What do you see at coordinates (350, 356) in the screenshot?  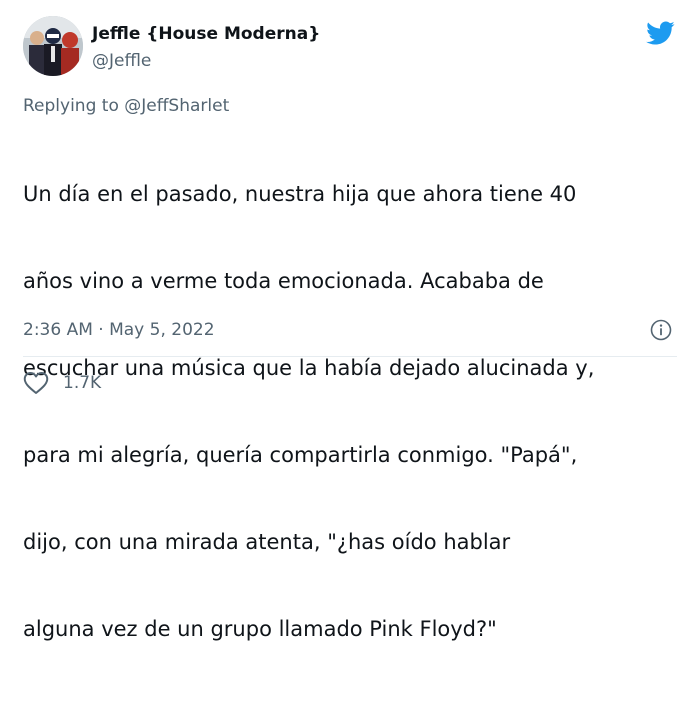 I see `divider` at bounding box center [350, 356].